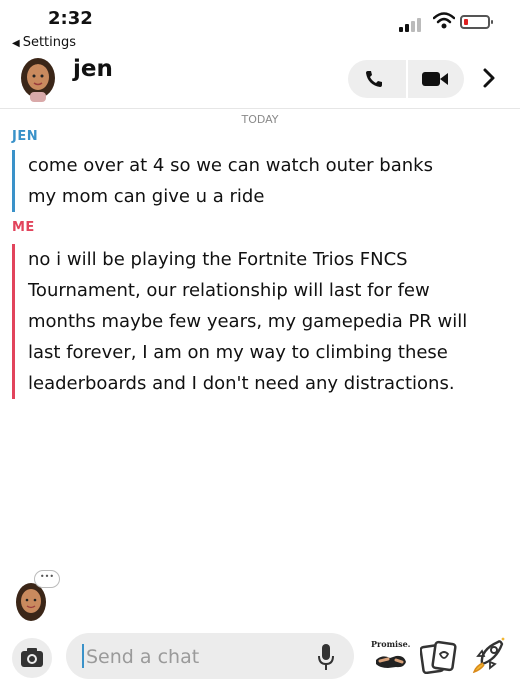  I want to click on message-line: my mom can give u a ride, so click(146, 196).